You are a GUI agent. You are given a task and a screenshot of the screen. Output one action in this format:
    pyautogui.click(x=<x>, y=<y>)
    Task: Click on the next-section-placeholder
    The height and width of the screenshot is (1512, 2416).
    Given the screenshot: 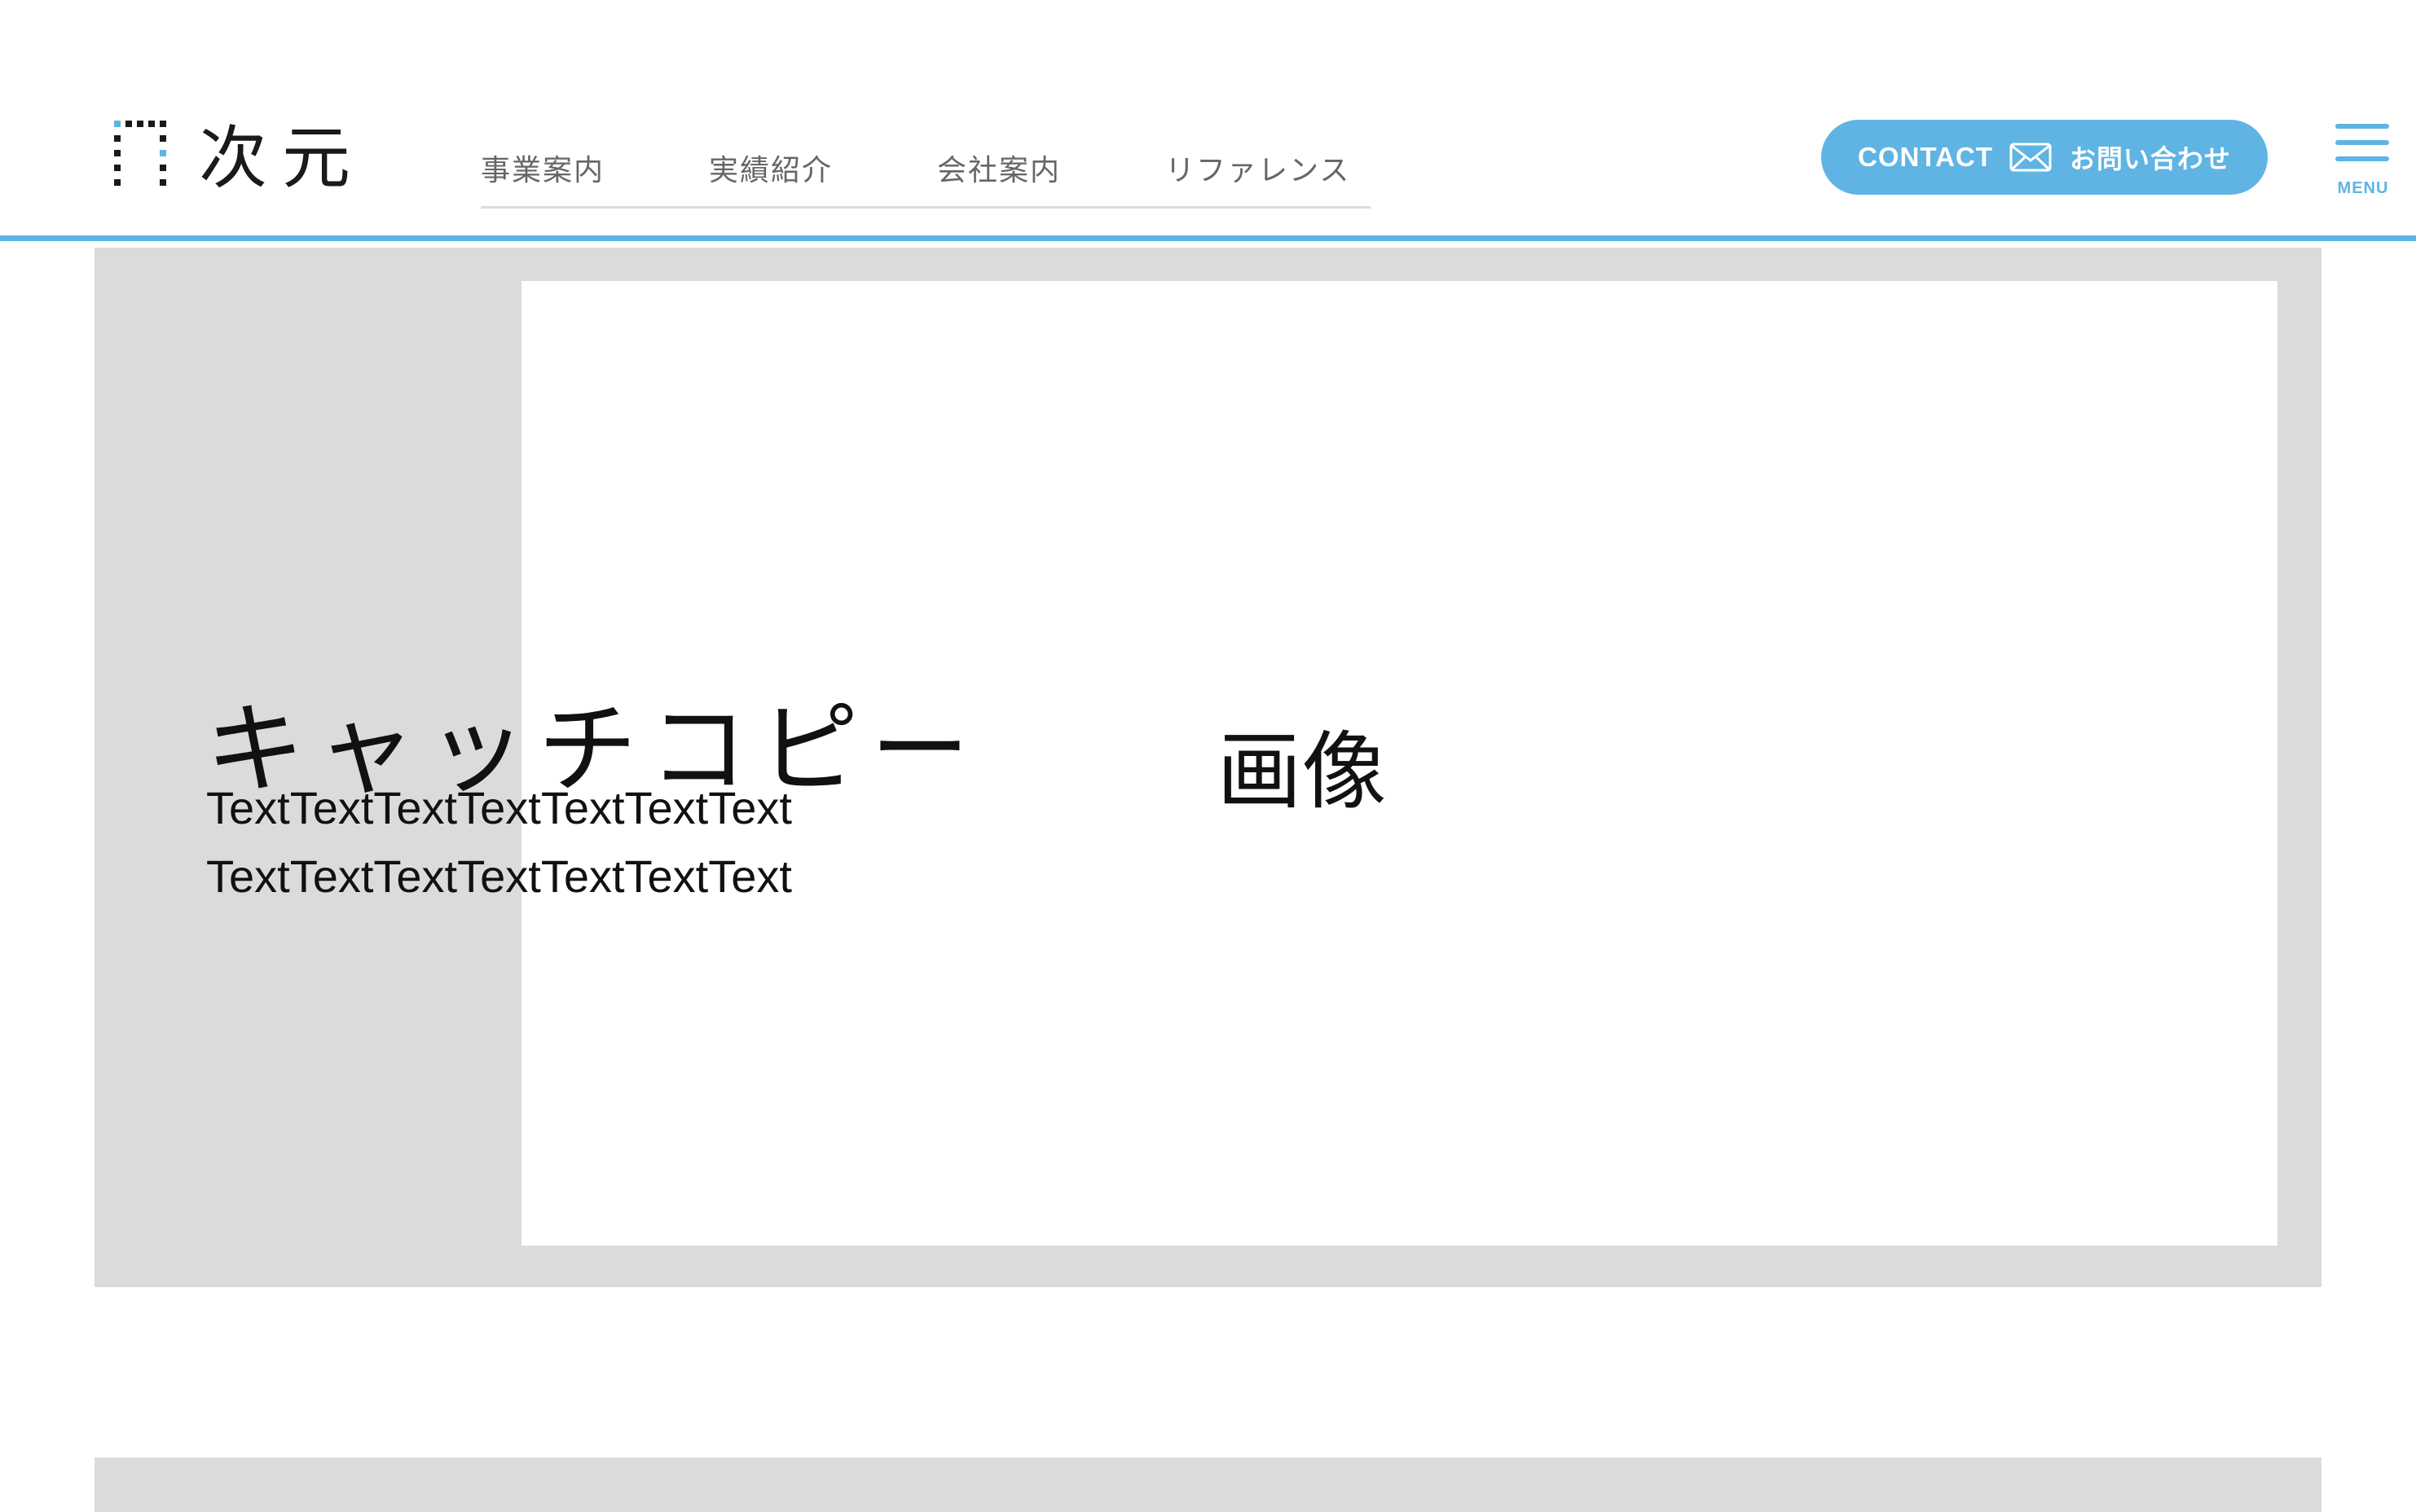 What is the action you would take?
    pyautogui.click(x=1208, y=1484)
    